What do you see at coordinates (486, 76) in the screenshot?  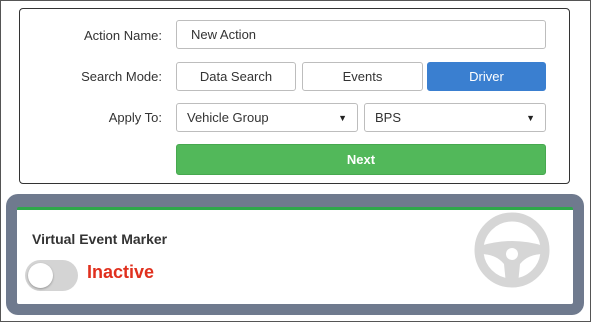 I see `mode-driver-button: Driver` at bounding box center [486, 76].